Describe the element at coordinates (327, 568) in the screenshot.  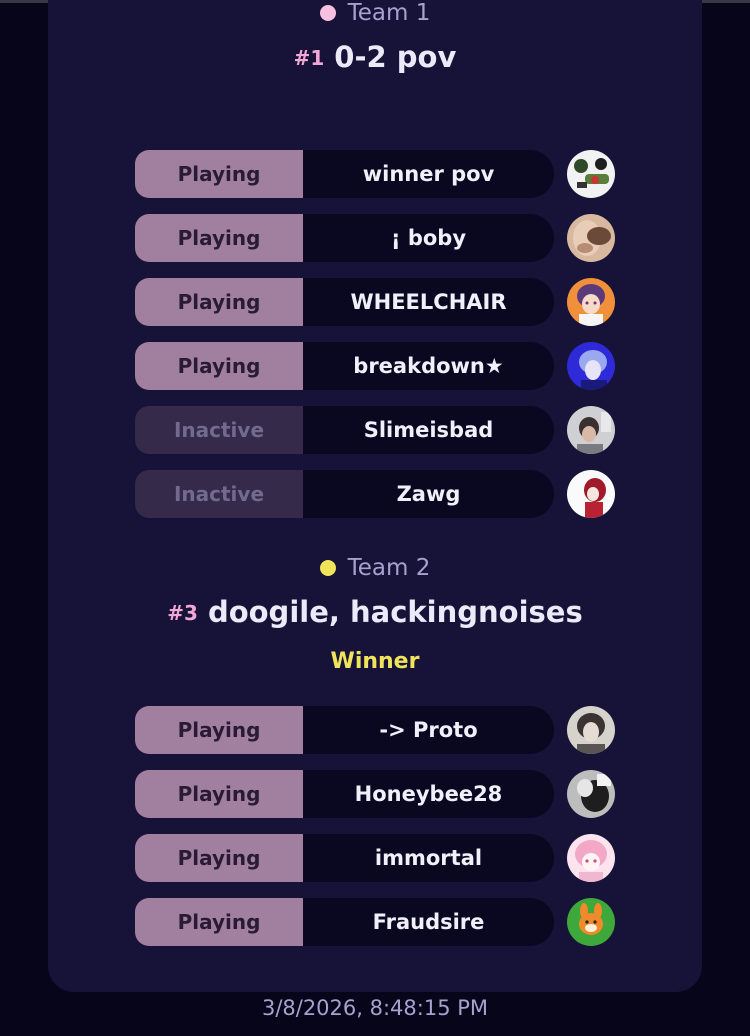
I see `team-2-dot-icon` at that location.